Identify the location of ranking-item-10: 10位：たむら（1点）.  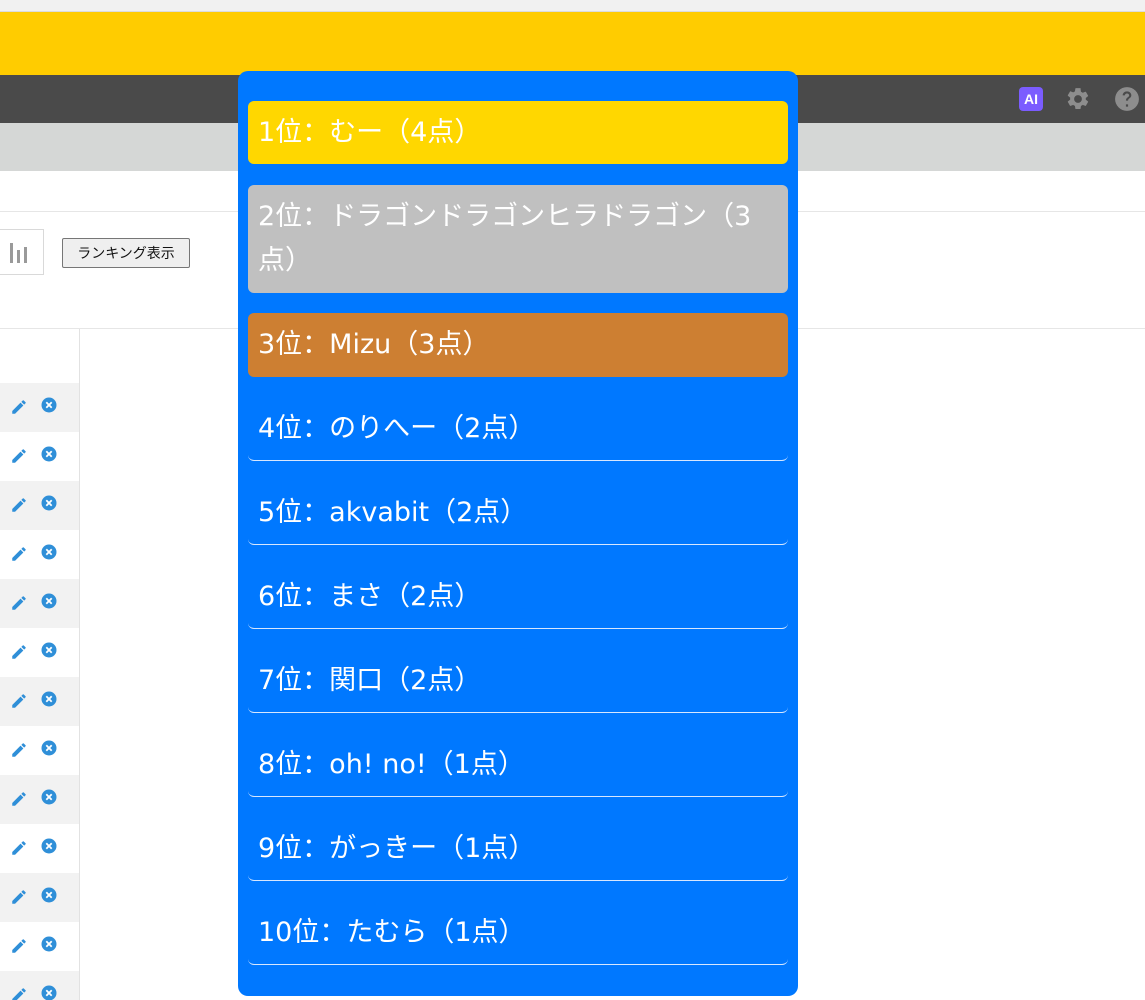
(518, 933).